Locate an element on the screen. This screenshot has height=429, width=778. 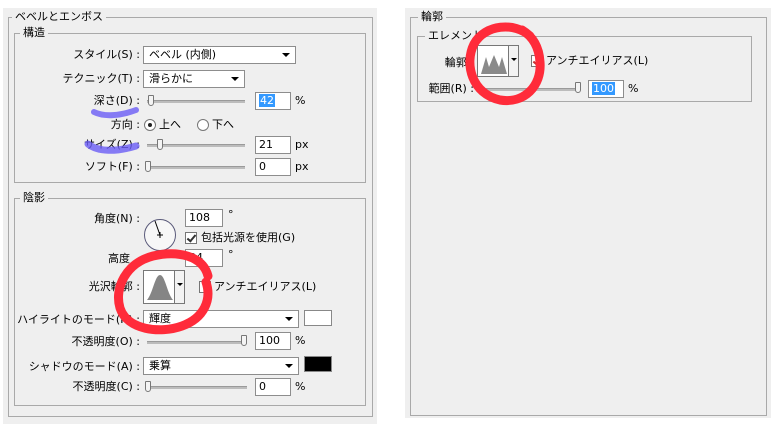
contour-picker is located at coordinates (498, 61).